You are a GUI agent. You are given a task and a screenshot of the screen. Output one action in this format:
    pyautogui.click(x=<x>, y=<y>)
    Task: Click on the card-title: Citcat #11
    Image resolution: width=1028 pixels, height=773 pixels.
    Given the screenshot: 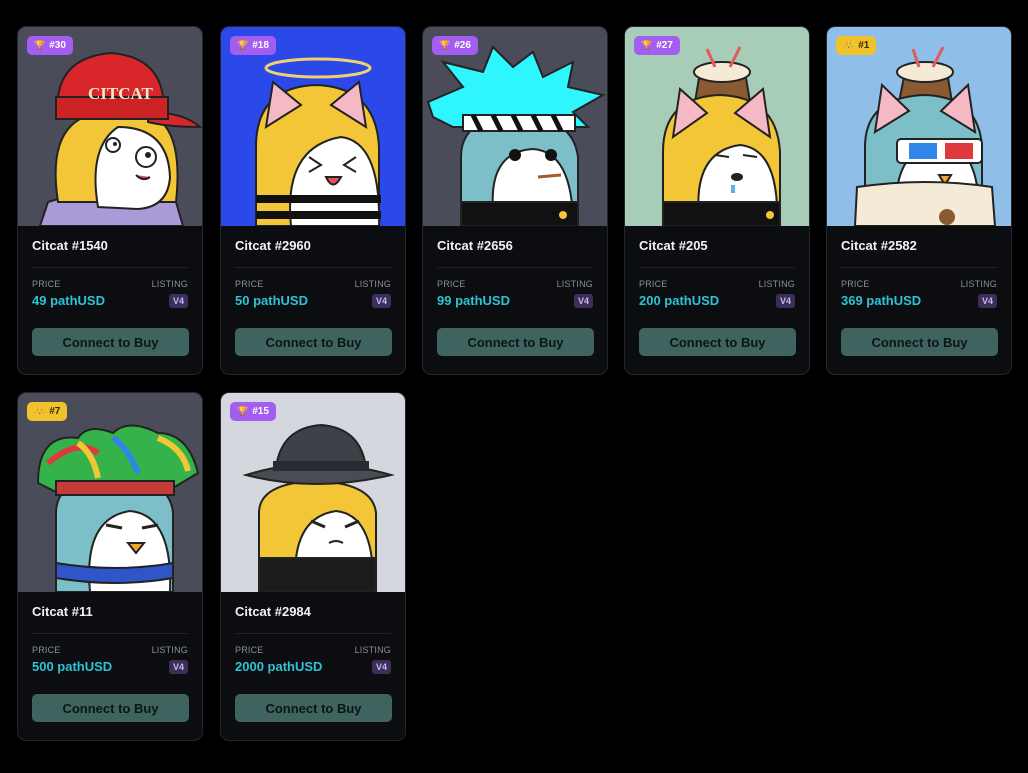 What is the action you would take?
    pyautogui.click(x=62, y=611)
    